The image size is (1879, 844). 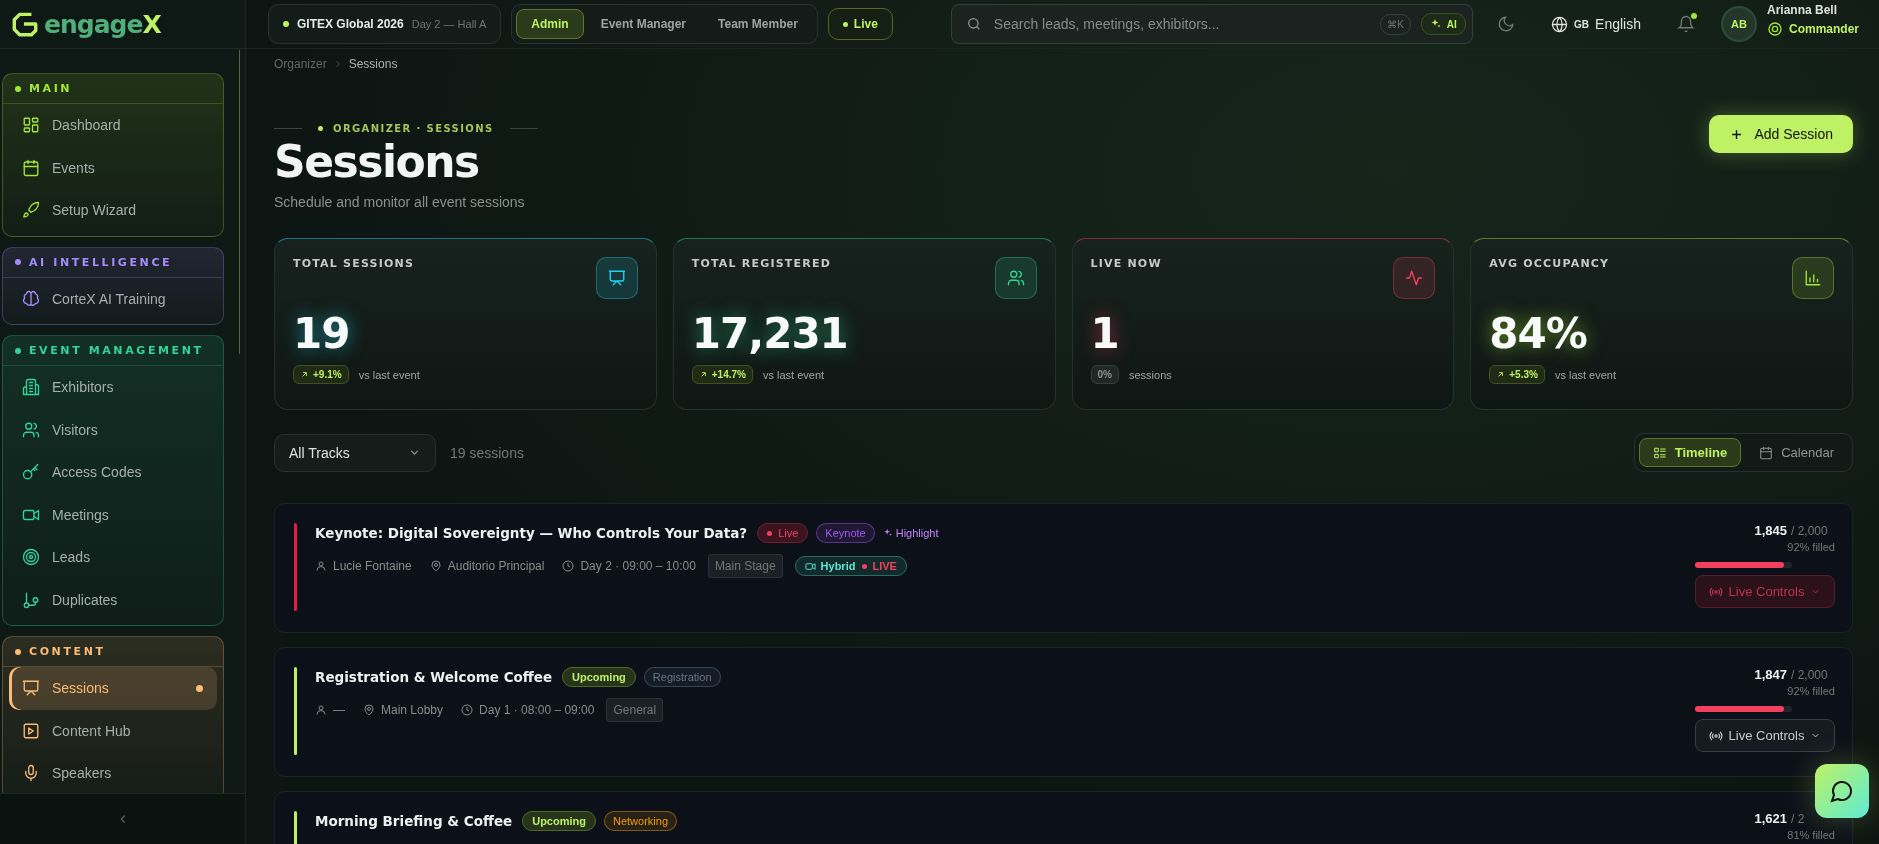 What do you see at coordinates (783, 533) in the screenshot?
I see `status-badge: Live` at bounding box center [783, 533].